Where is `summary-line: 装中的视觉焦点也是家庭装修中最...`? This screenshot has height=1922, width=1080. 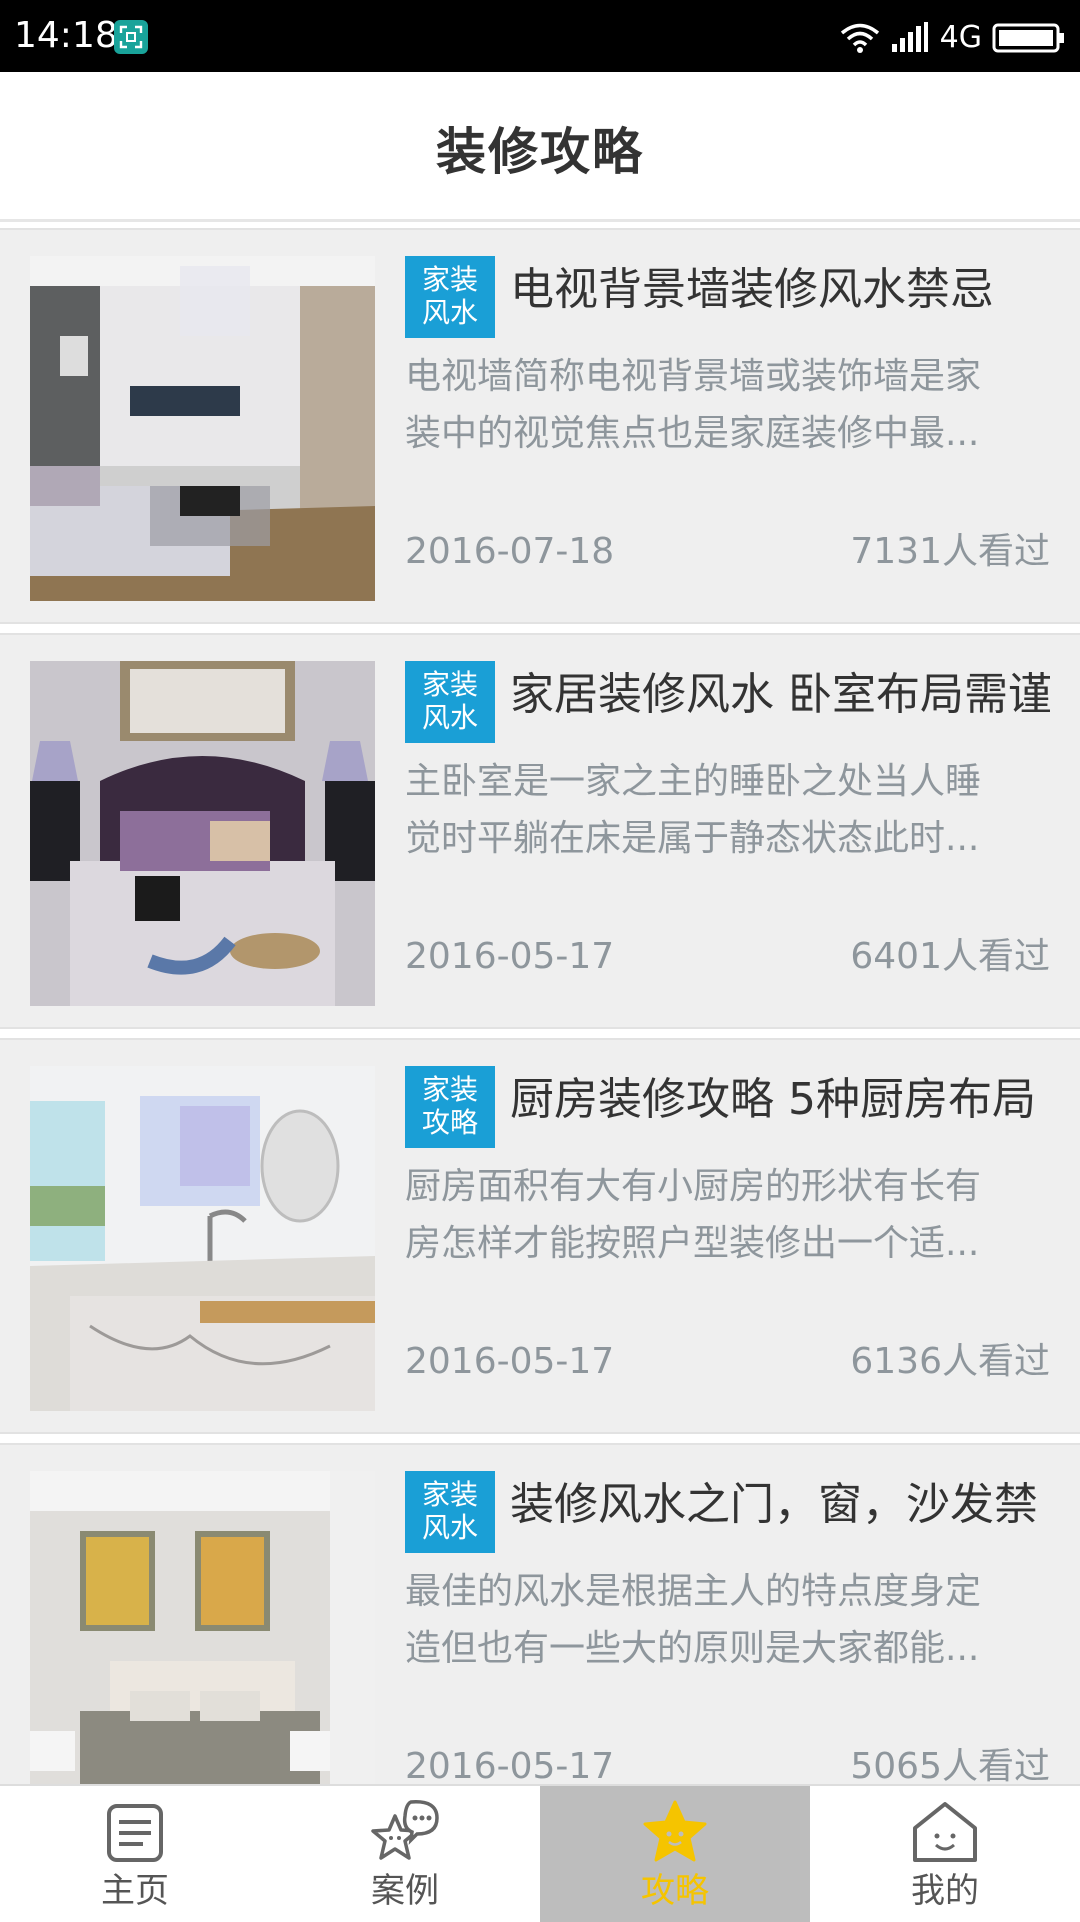
summary-line: 装中的视觉焦点也是家庭装修中最... is located at coordinates (692, 433).